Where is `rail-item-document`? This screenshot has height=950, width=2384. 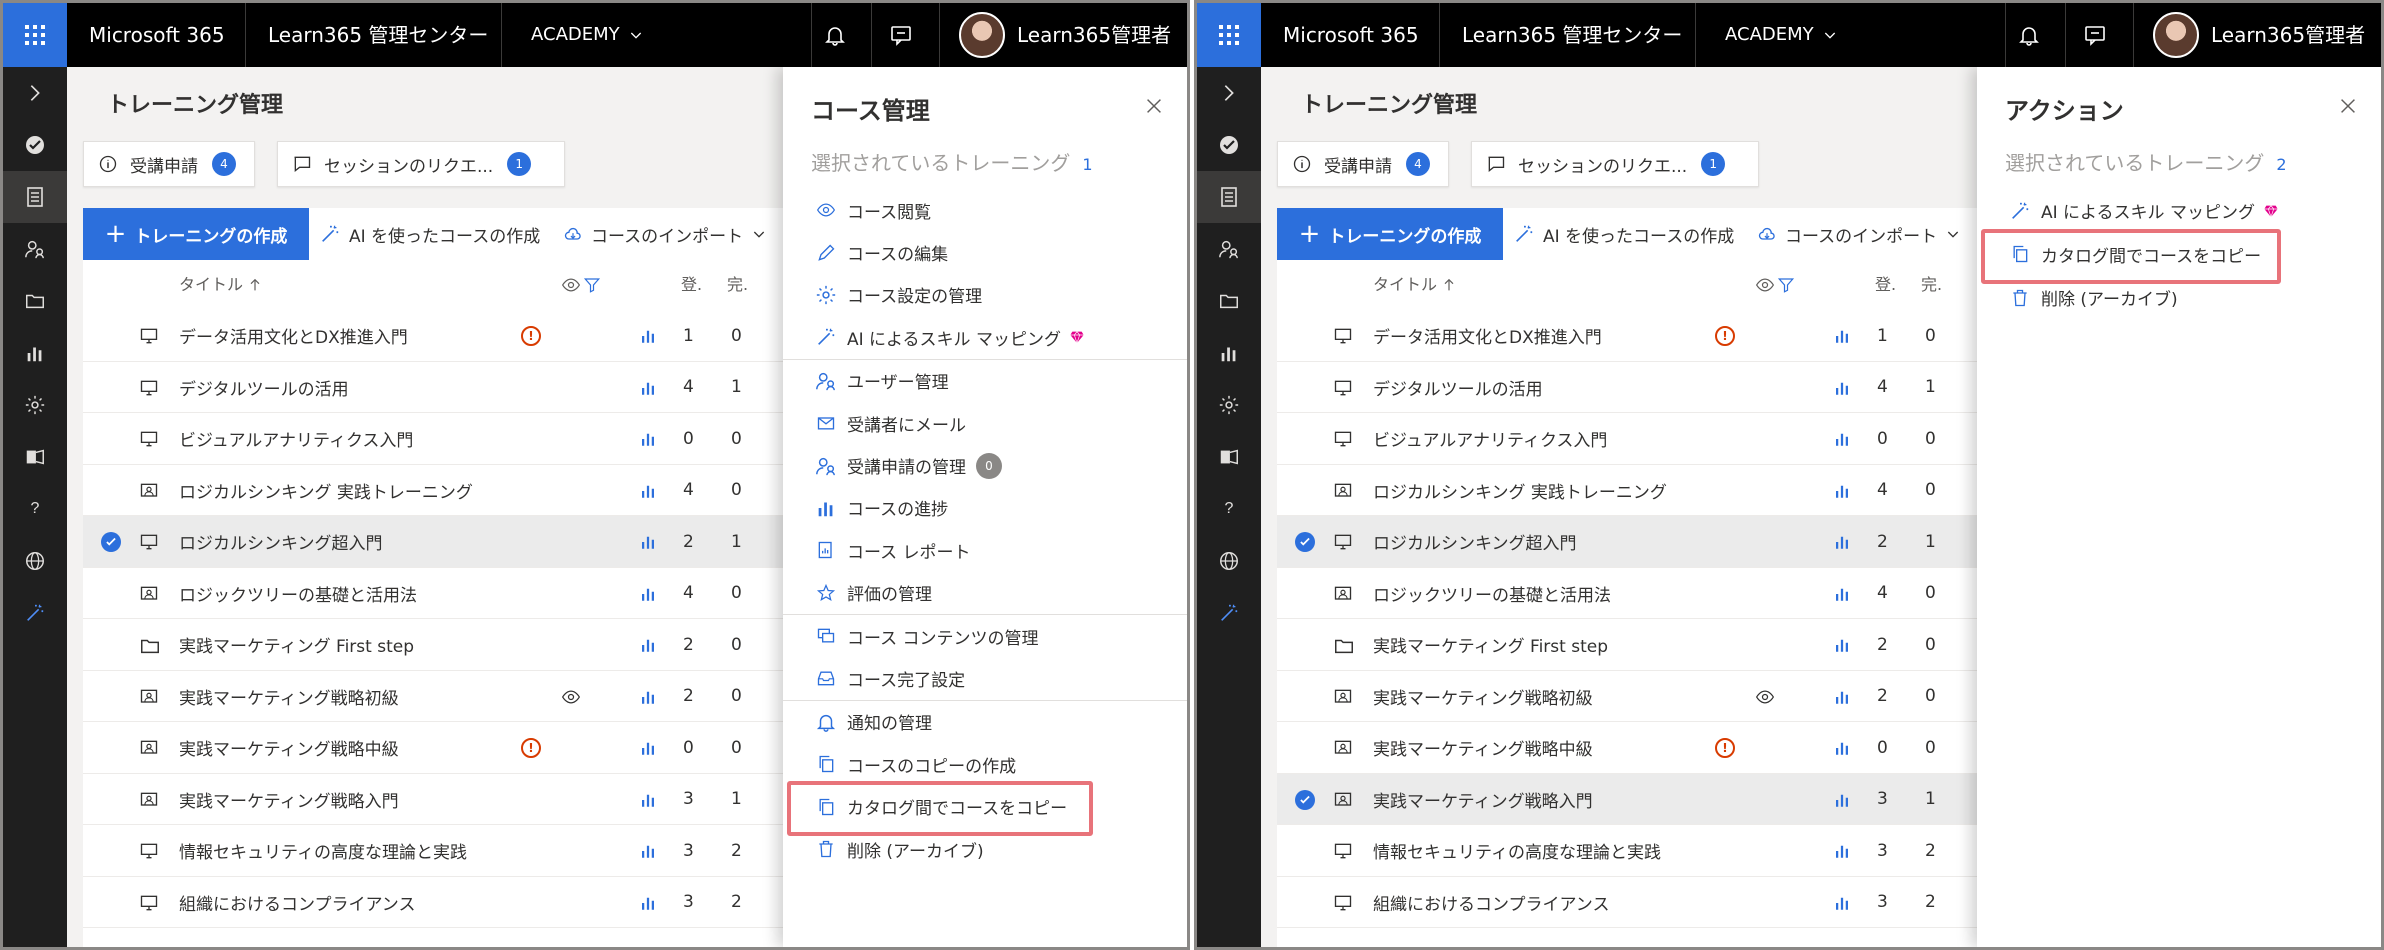 rail-item-document is located at coordinates (35, 197).